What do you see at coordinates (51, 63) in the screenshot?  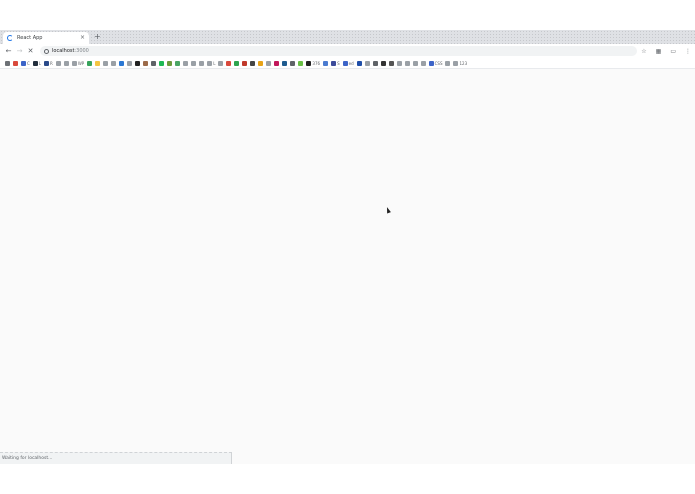 I see `bookmark-label: R` at bounding box center [51, 63].